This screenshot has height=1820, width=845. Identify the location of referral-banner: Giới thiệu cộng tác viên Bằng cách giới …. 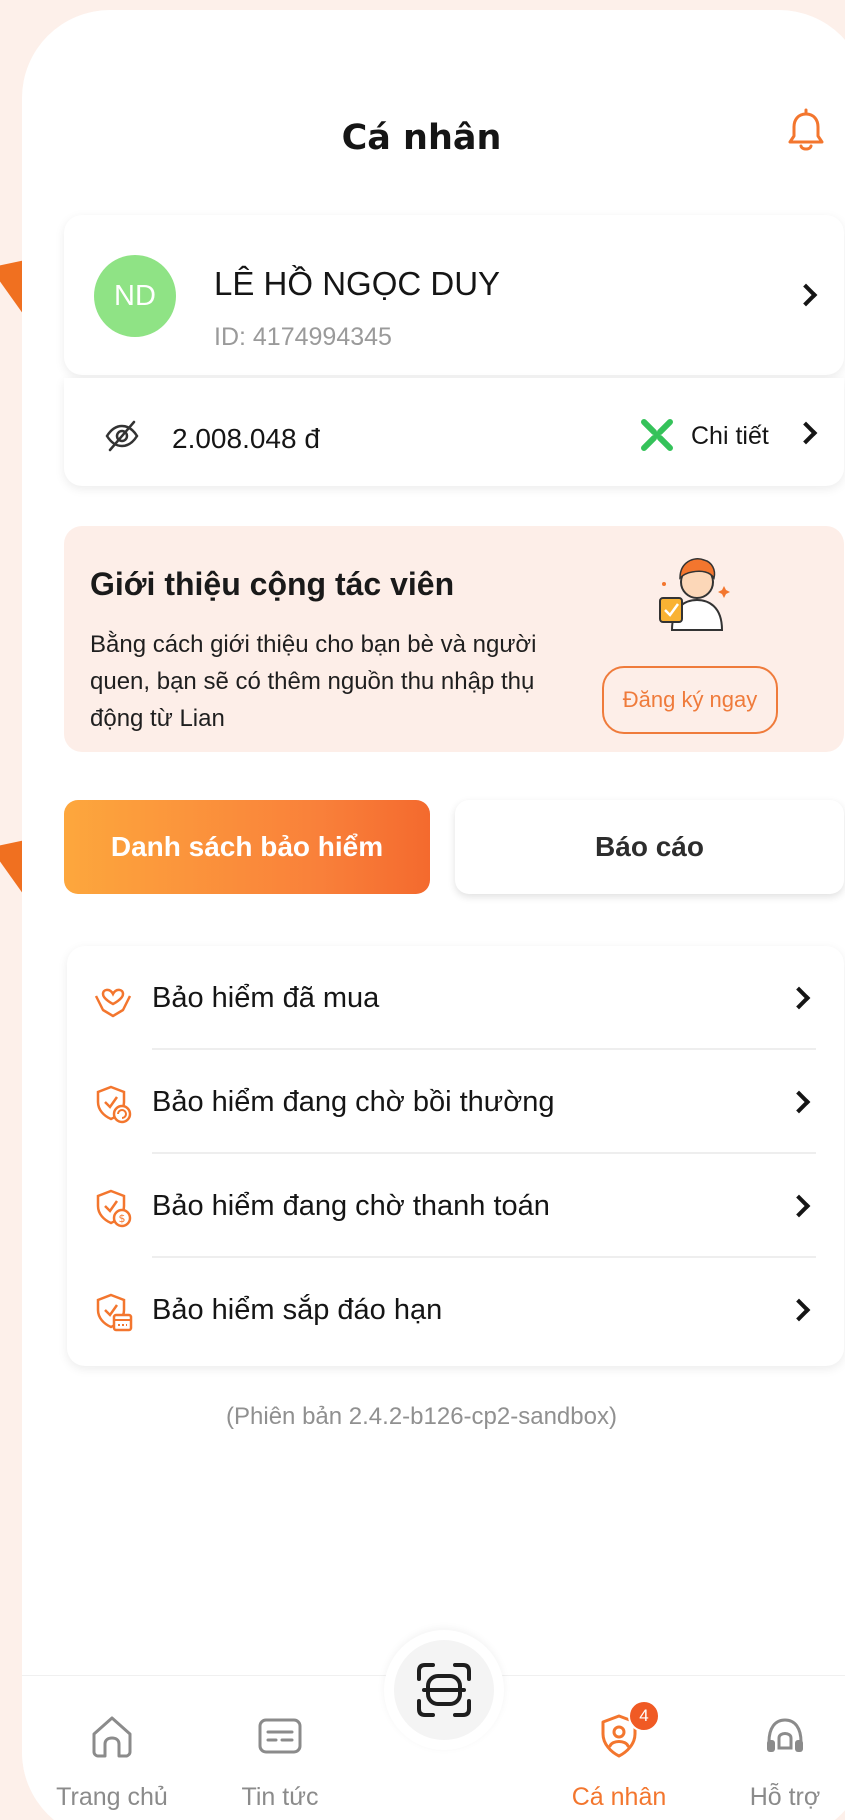
(454, 639).